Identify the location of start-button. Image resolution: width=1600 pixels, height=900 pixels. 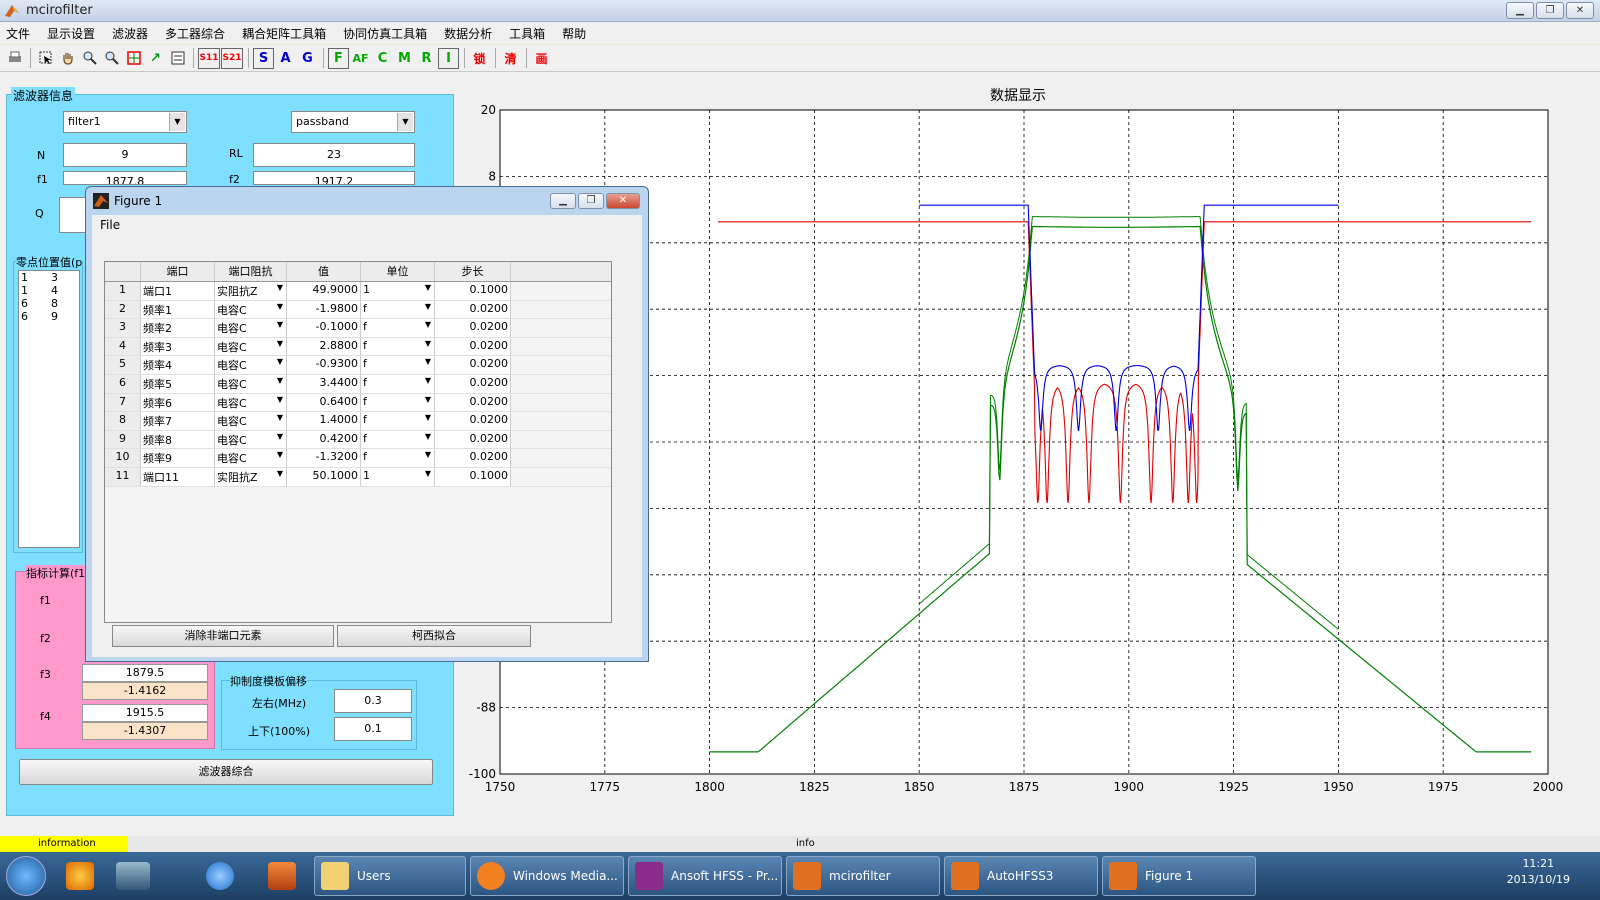
(26, 876).